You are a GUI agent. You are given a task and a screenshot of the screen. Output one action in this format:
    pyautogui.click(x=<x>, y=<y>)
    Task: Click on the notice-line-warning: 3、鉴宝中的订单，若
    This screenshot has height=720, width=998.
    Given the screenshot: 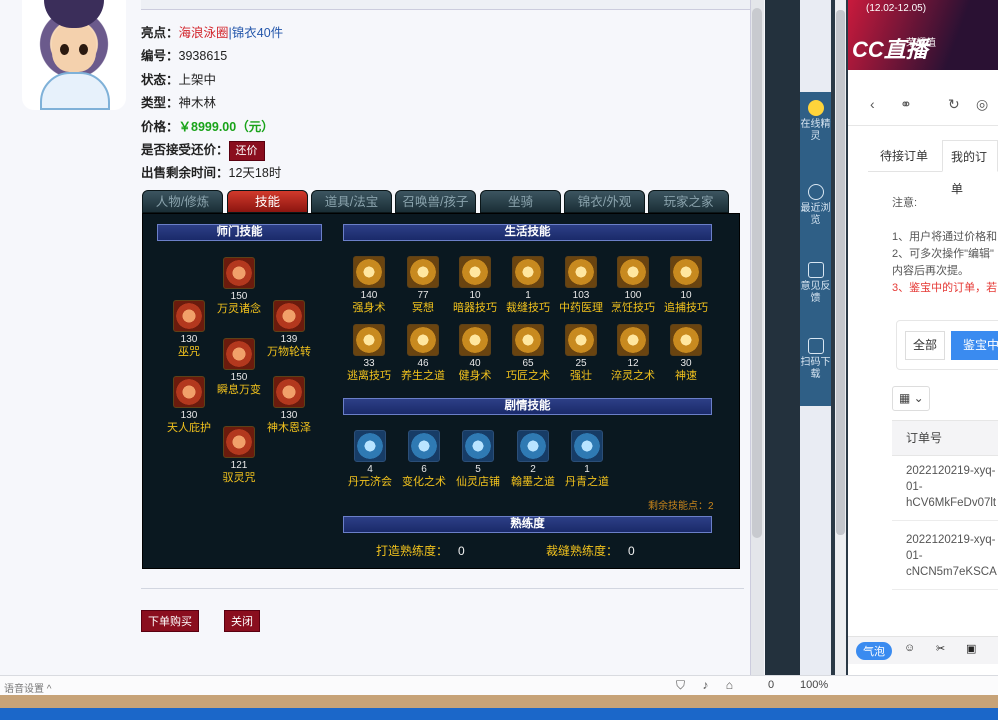 What is the action you would take?
    pyautogui.click(x=945, y=288)
    